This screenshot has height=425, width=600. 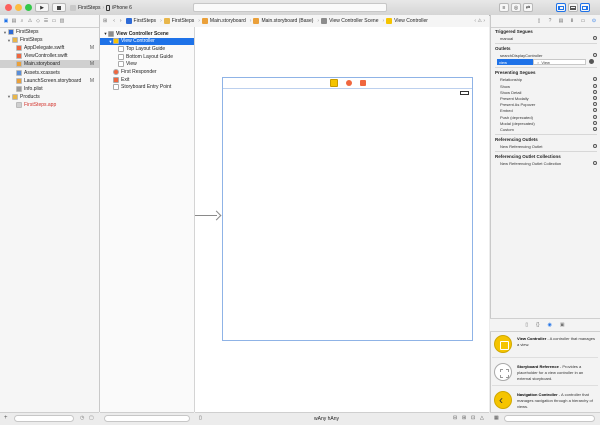 What do you see at coordinates (42, 7) in the screenshot?
I see `run-button: ▶` at bounding box center [42, 7].